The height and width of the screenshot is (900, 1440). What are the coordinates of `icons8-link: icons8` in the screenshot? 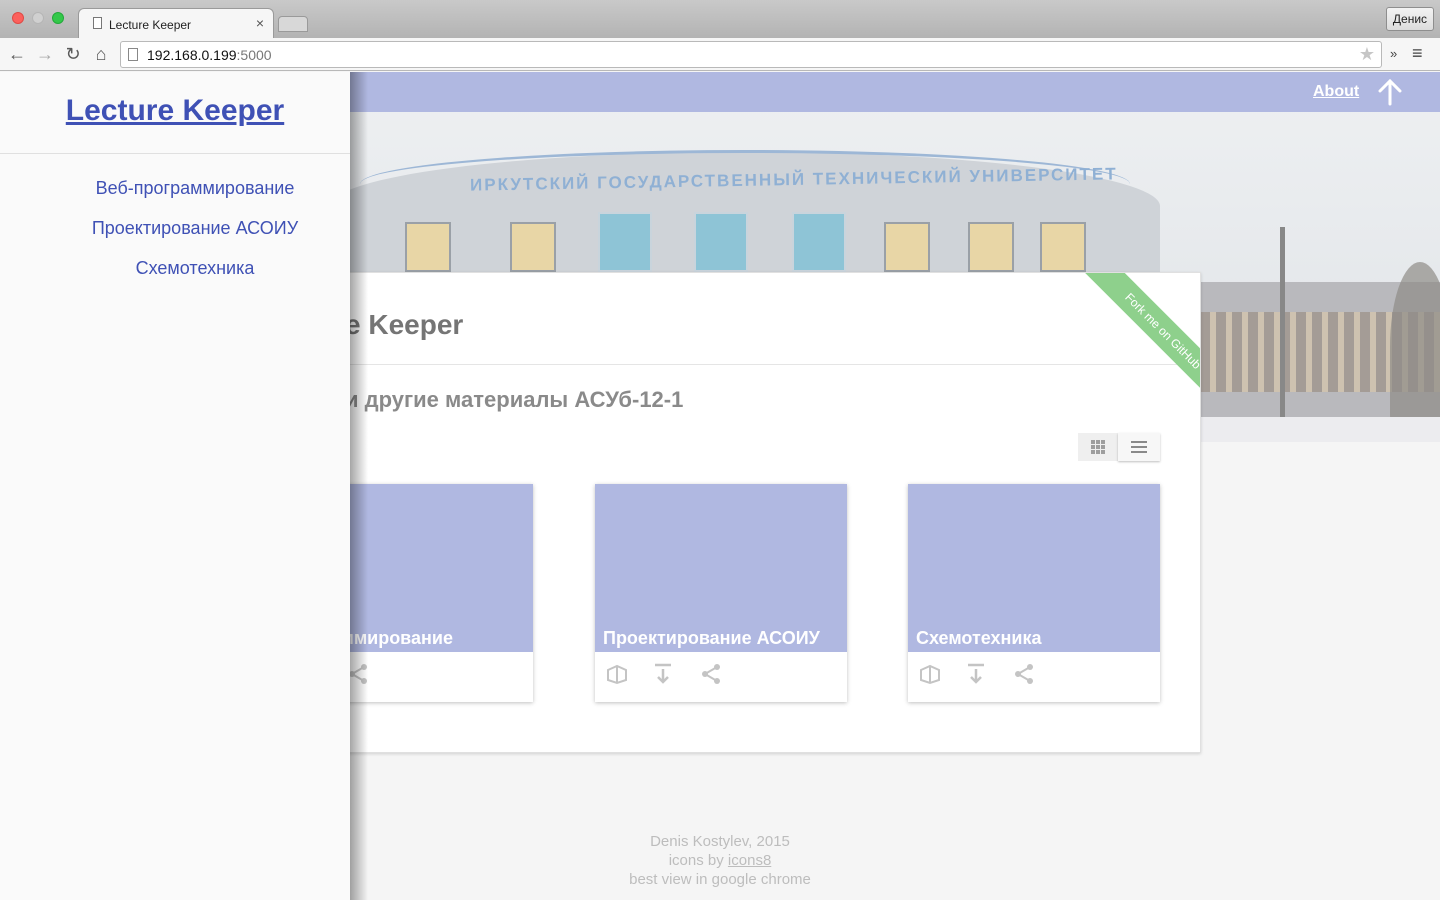 It's located at (749, 860).